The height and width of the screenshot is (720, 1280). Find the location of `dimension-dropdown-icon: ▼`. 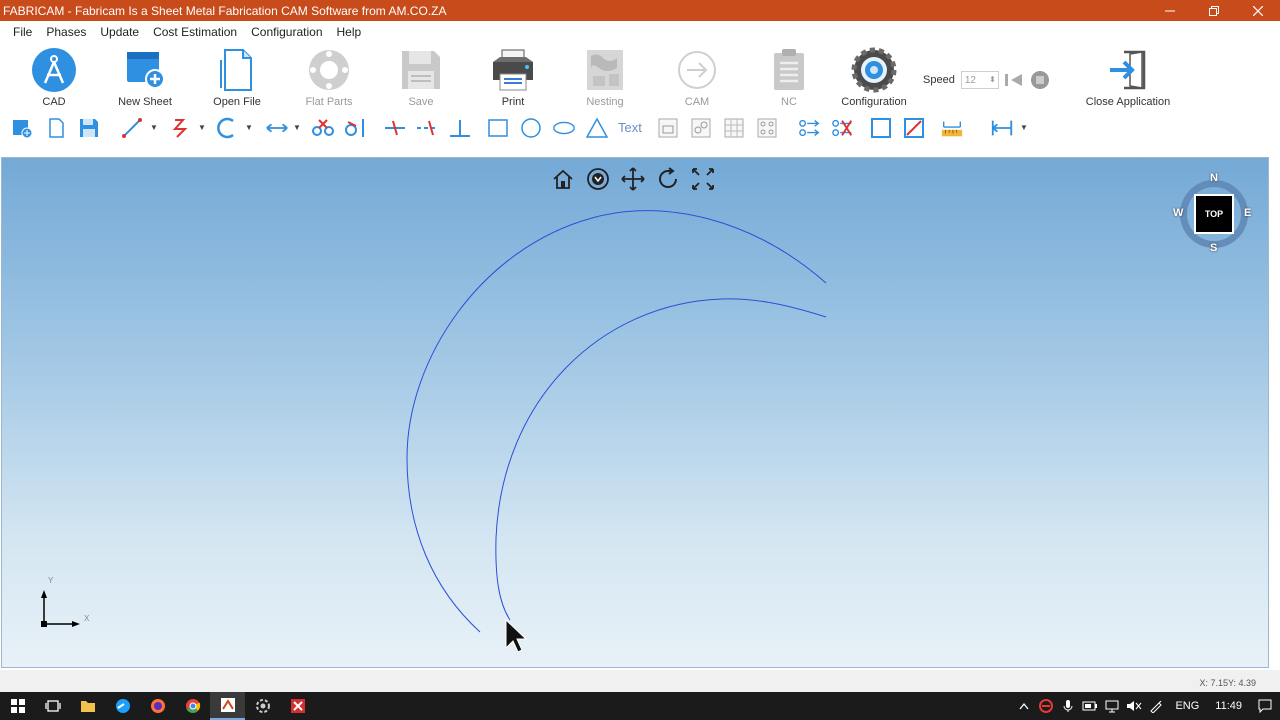

dimension-dropdown-icon: ▼ is located at coordinates (297, 127).